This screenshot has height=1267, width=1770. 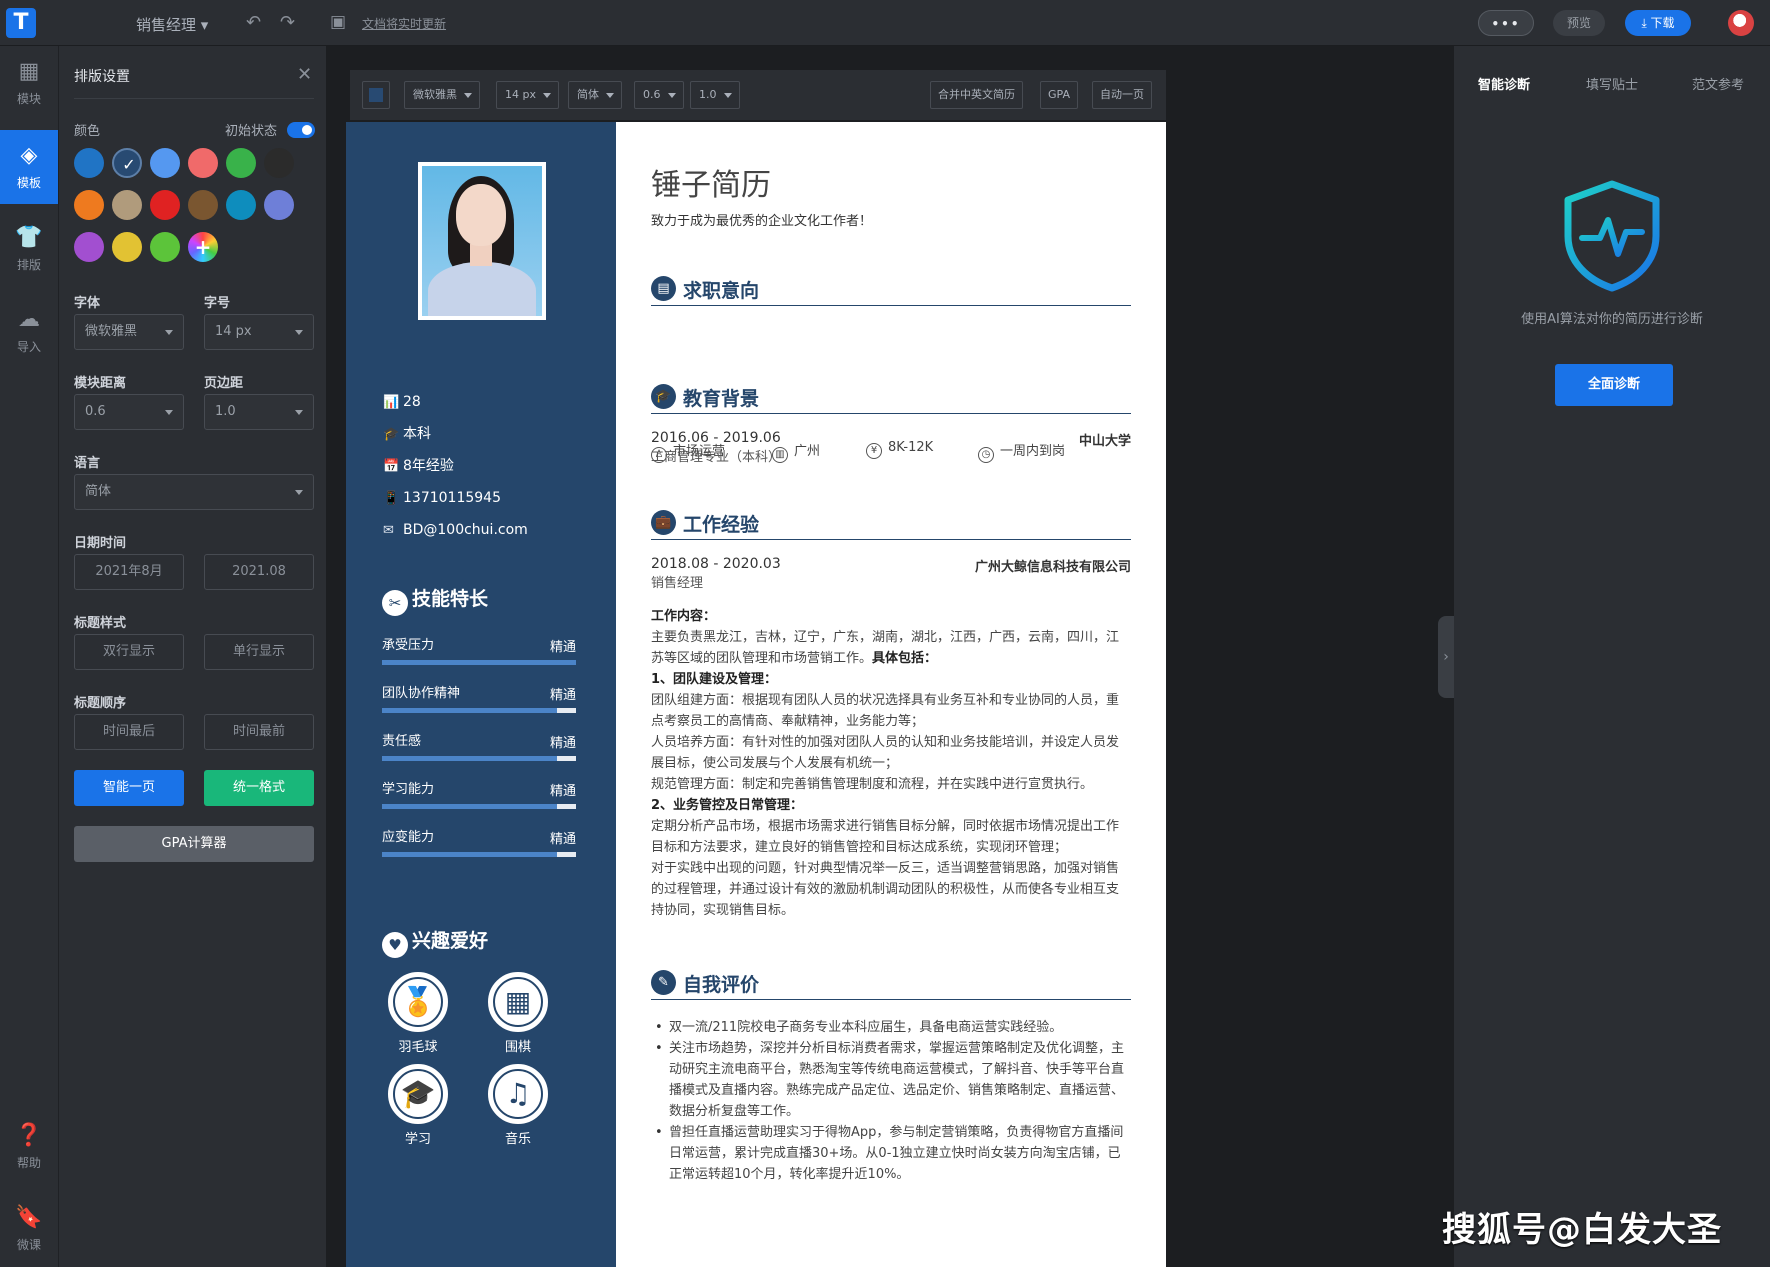 I want to click on user-avatar, so click(x=1741, y=23).